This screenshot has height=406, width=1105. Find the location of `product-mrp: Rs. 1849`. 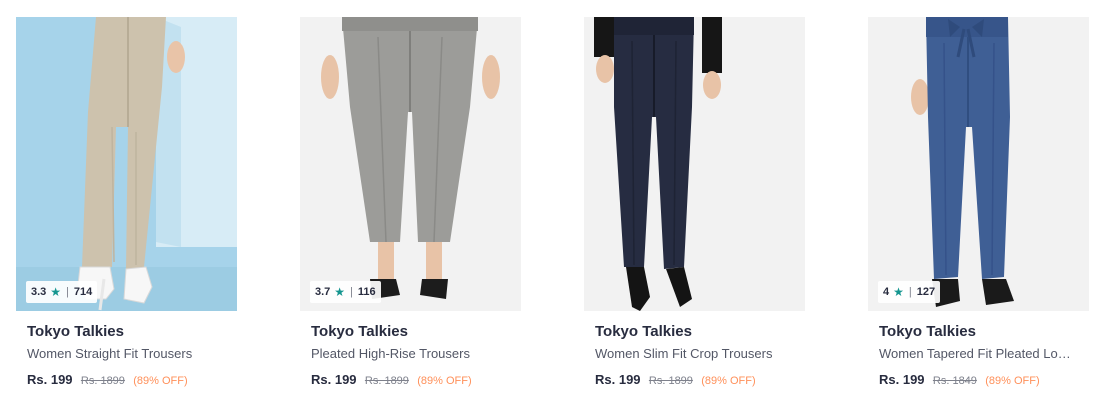

product-mrp: Rs. 1849 is located at coordinates (954, 381).